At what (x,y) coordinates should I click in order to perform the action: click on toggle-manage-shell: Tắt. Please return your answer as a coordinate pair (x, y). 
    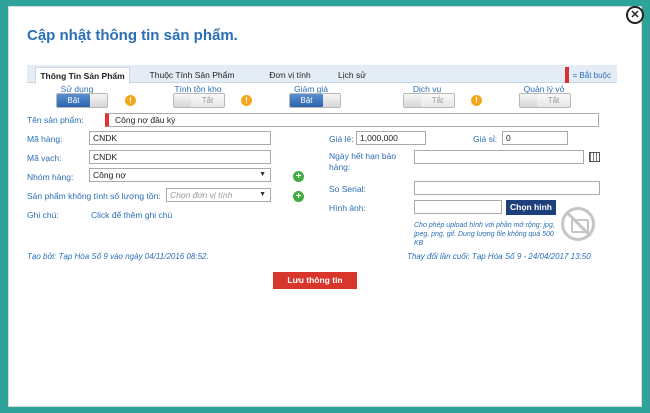
    Looking at the image, I should click on (545, 100).